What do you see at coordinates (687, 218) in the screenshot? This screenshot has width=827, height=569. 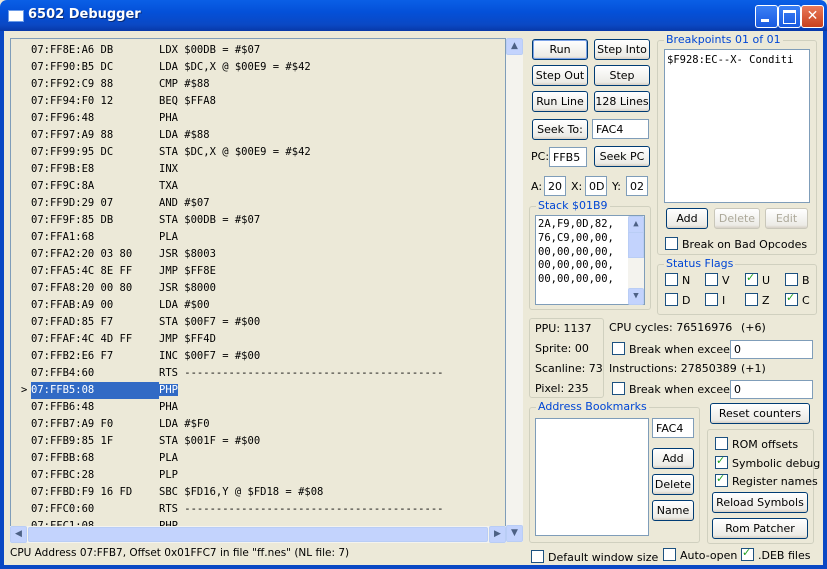 I see `breakpoint-add-button: Add` at bounding box center [687, 218].